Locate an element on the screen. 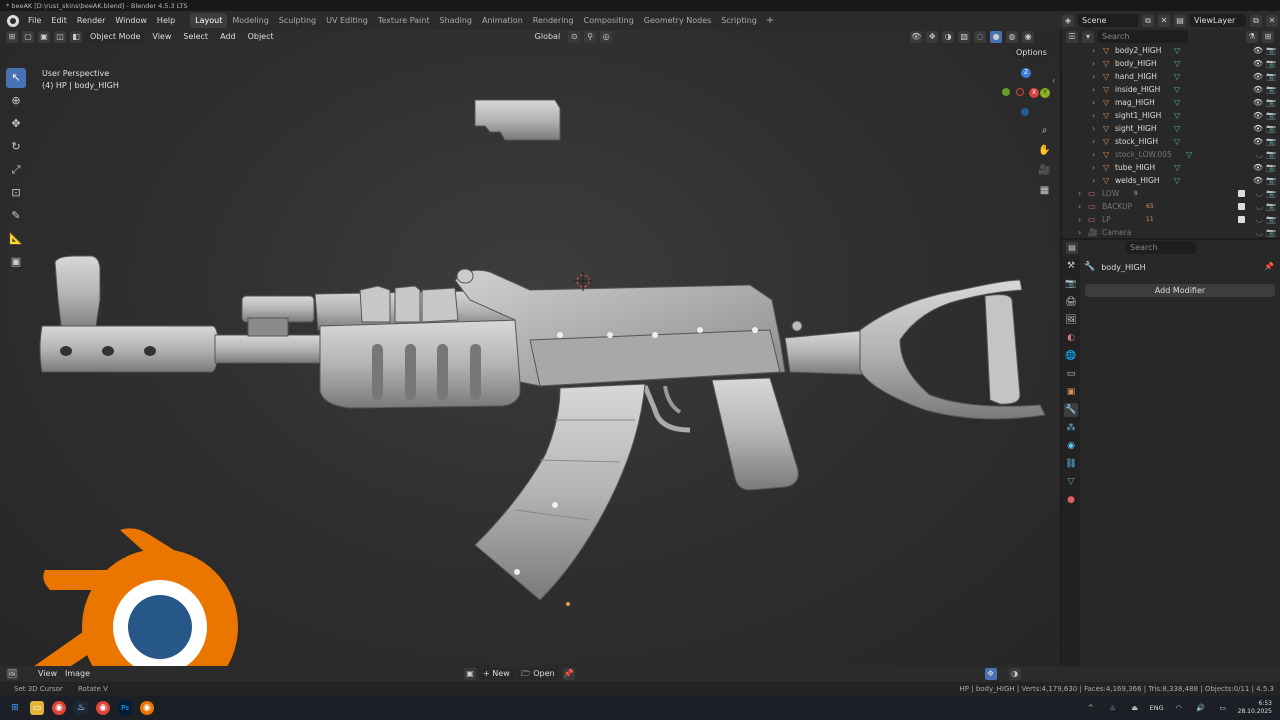 Image resolution: width=1280 pixels, height=720 pixels. menu-view: View is located at coordinates (161, 37).